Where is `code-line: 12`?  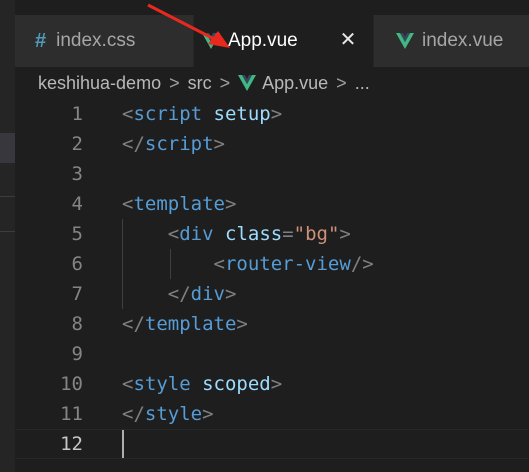
code-line: 12 is located at coordinates (272, 444).